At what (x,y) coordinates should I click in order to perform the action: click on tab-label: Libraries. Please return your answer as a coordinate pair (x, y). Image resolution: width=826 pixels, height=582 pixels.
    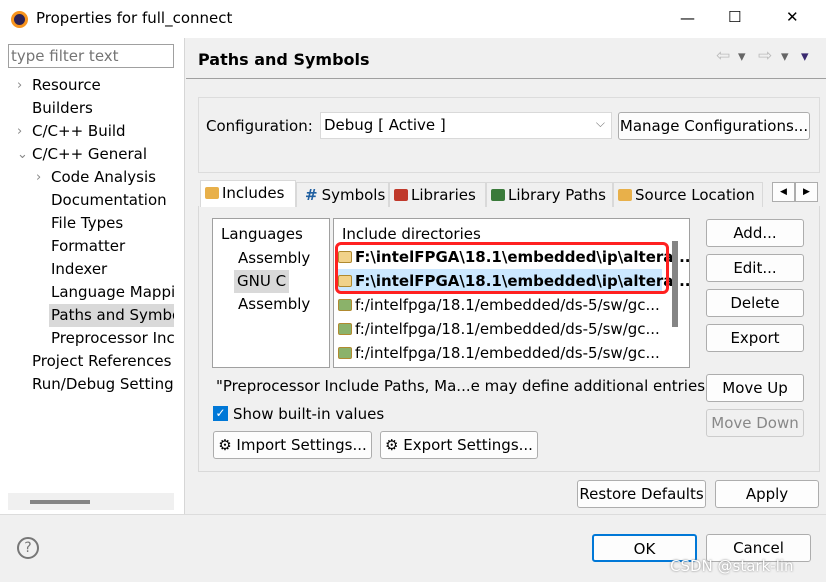
    Looking at the image, I should click on (443, 195).